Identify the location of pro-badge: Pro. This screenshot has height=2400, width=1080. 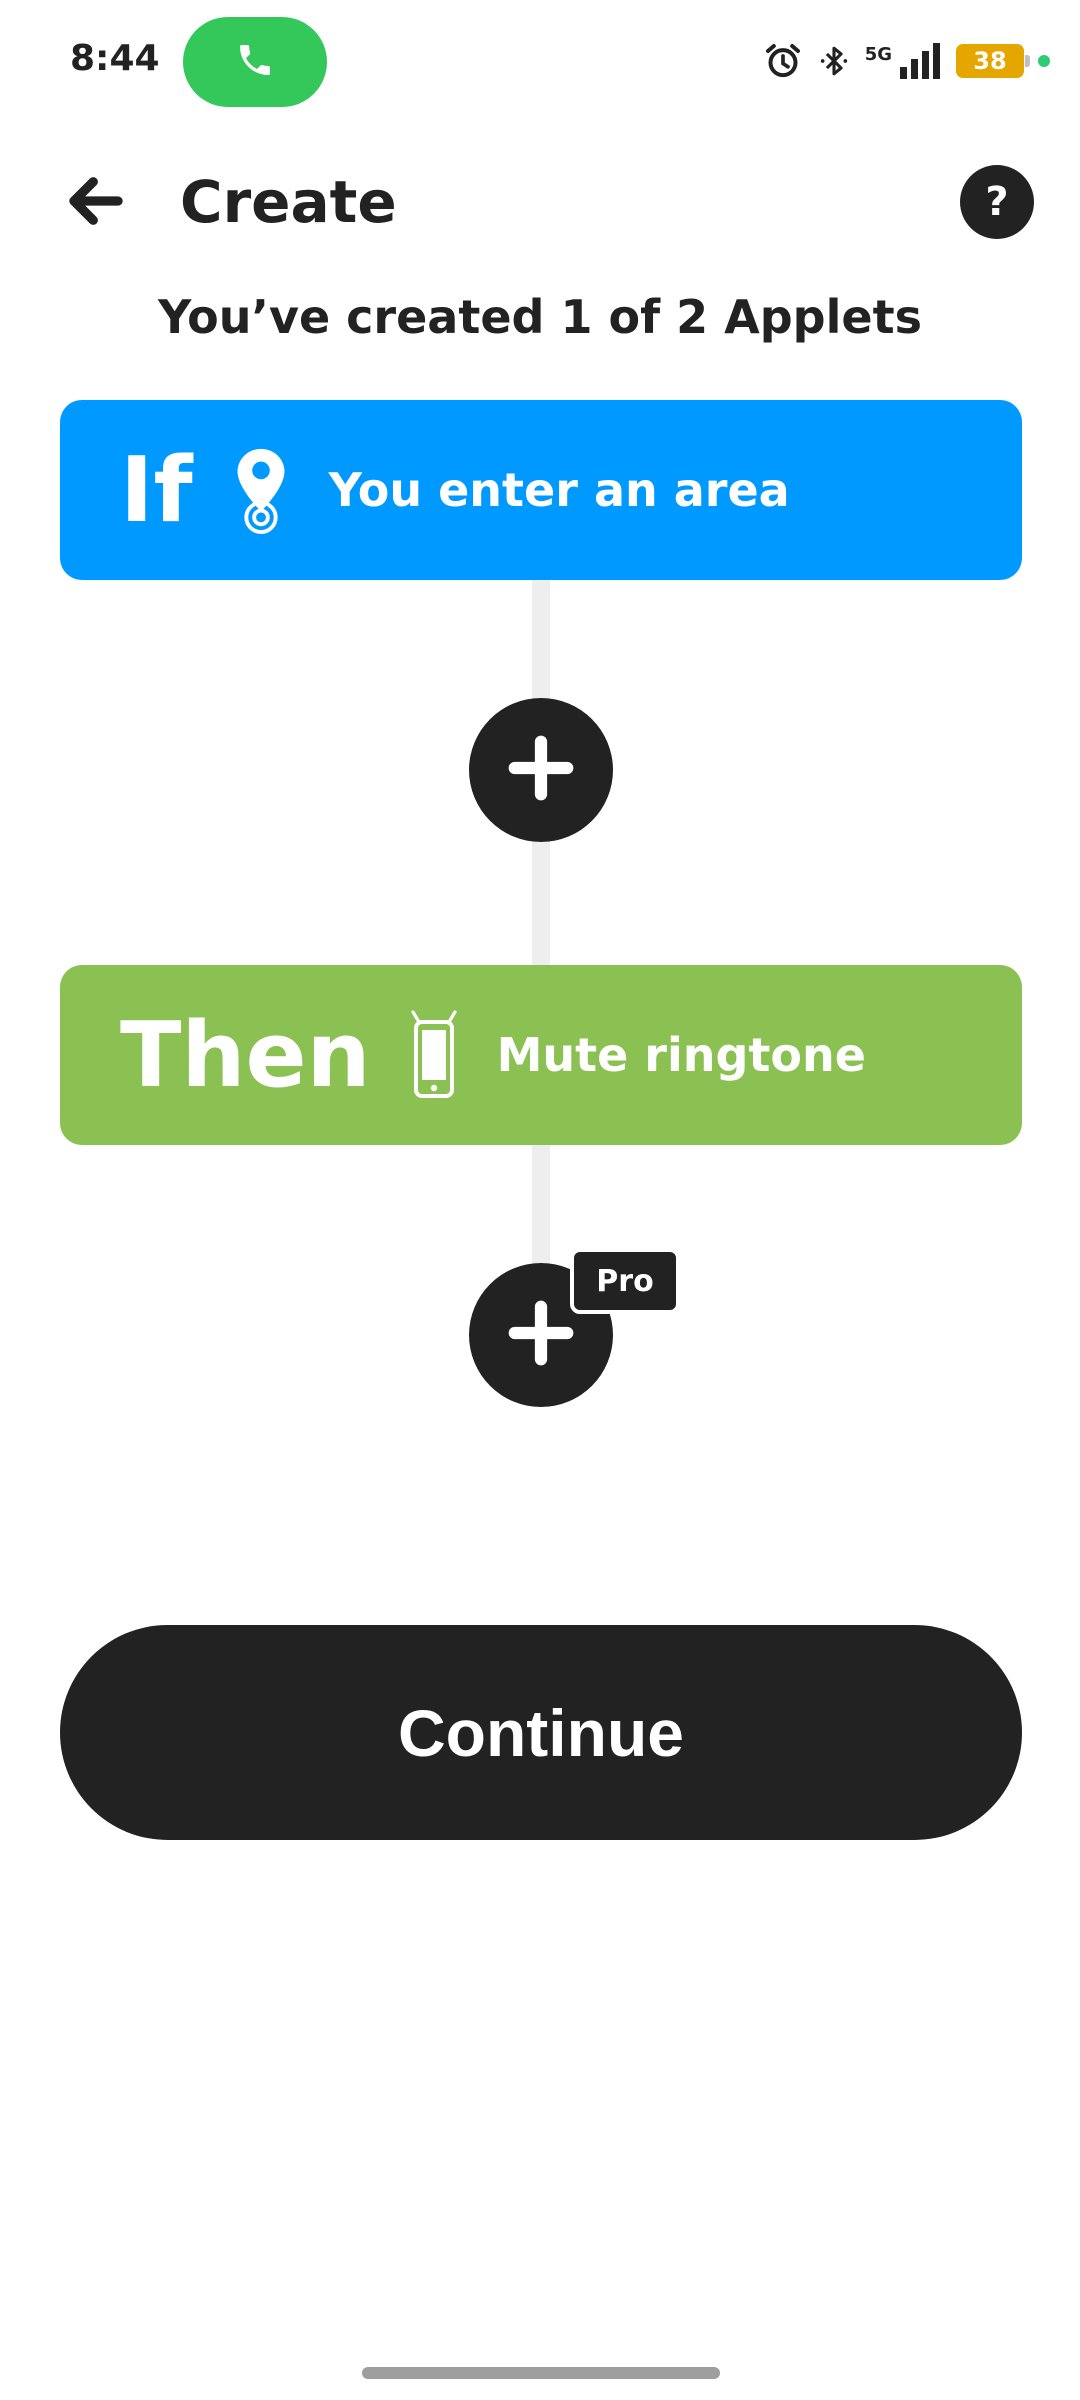
(625, 1281).